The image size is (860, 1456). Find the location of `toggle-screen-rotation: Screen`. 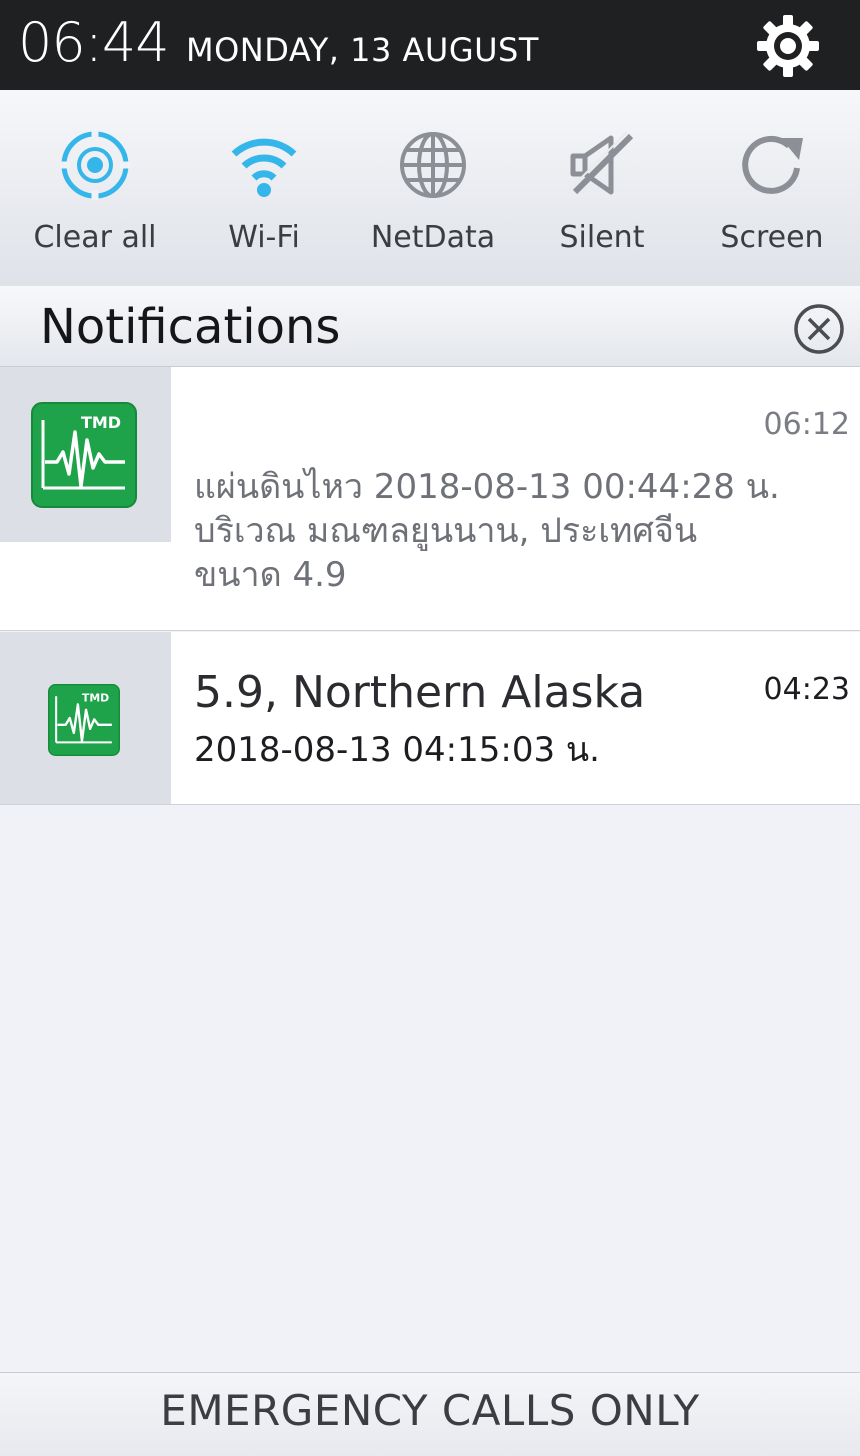

toggle-screen-rotation: Screen is located at coordinates (772, 188).